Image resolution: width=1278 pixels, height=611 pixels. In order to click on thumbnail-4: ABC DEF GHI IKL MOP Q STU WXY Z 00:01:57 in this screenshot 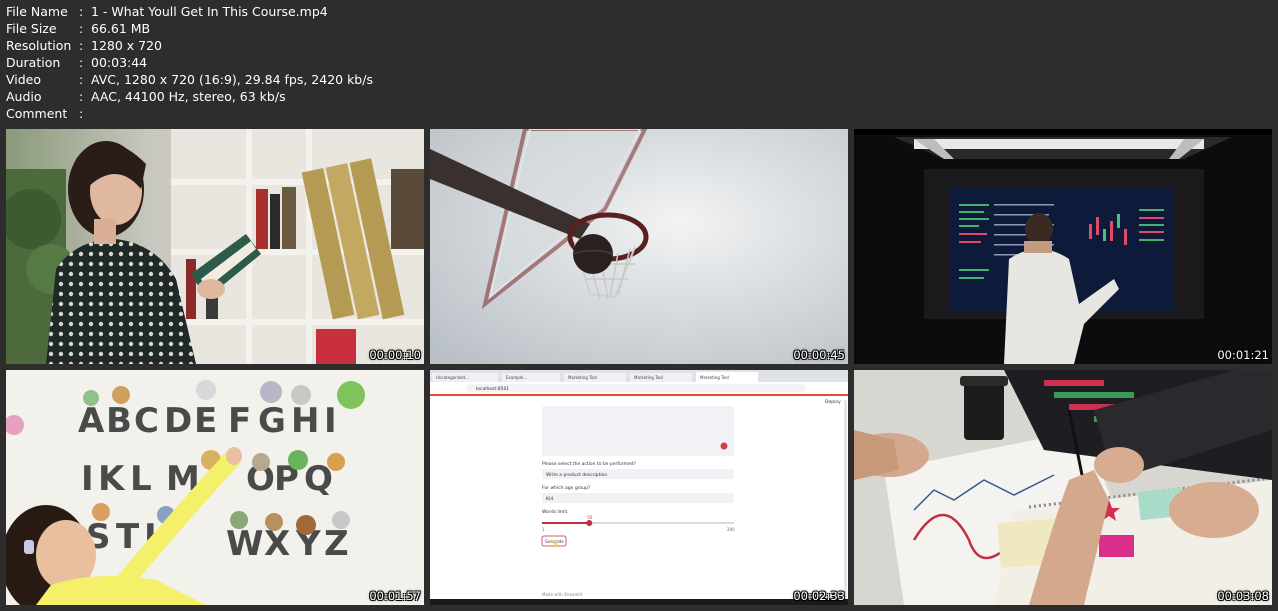, I will do `click(215, 487)`.